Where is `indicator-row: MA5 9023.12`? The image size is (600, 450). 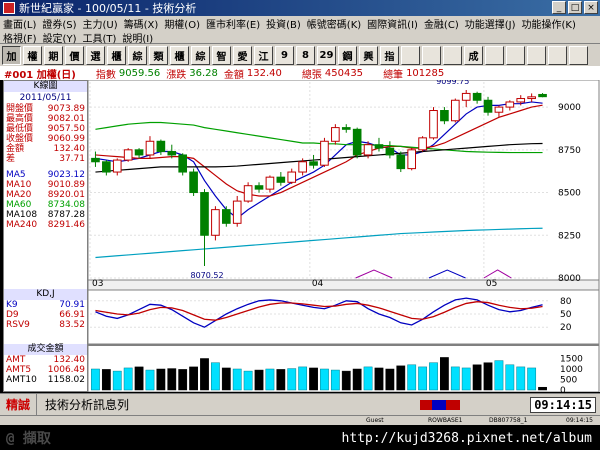 indicator-row: MA5 9023.12 is located at coordinates (45, 175).